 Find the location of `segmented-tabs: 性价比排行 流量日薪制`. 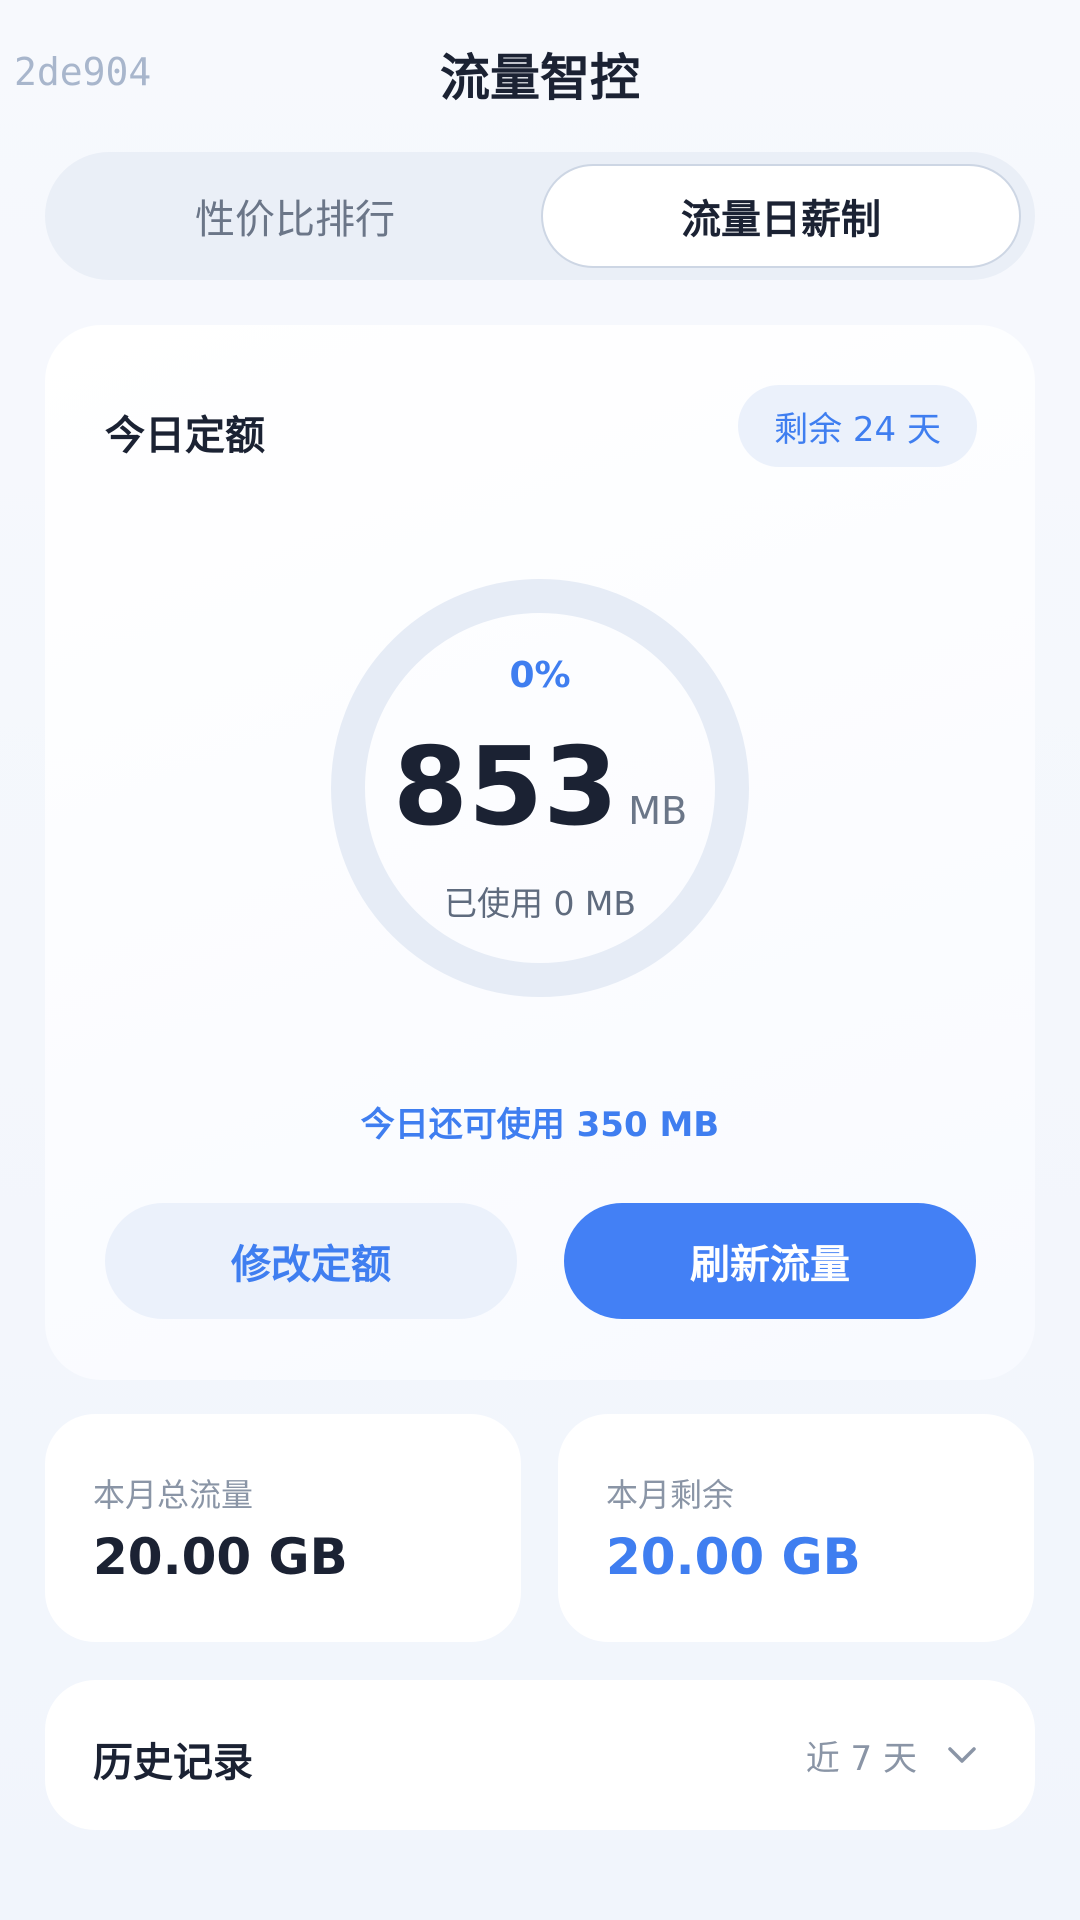

segmented-tabs: 性价比排行 流量日薪制 is located at coordinates (540, 216).